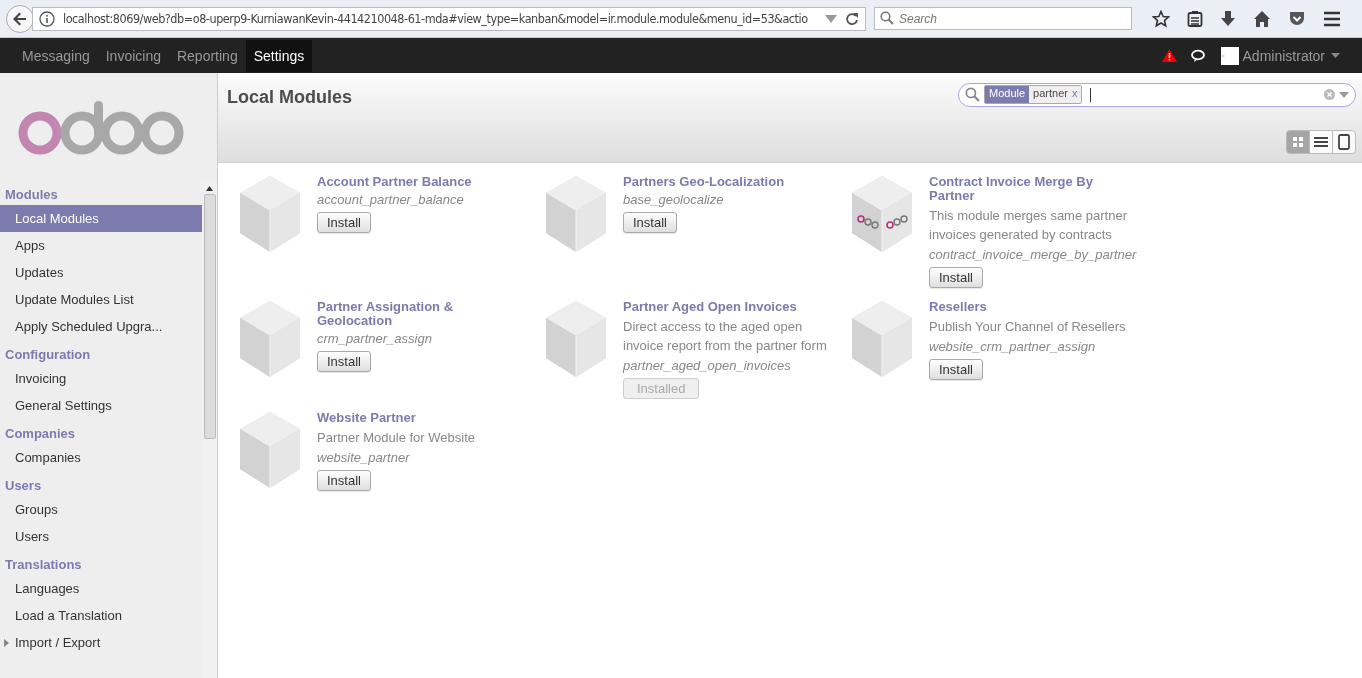  What do you see at coordinates (1335, 55) in the screenshot?
I see `caret-icon` at bounding box center [1335, 55].